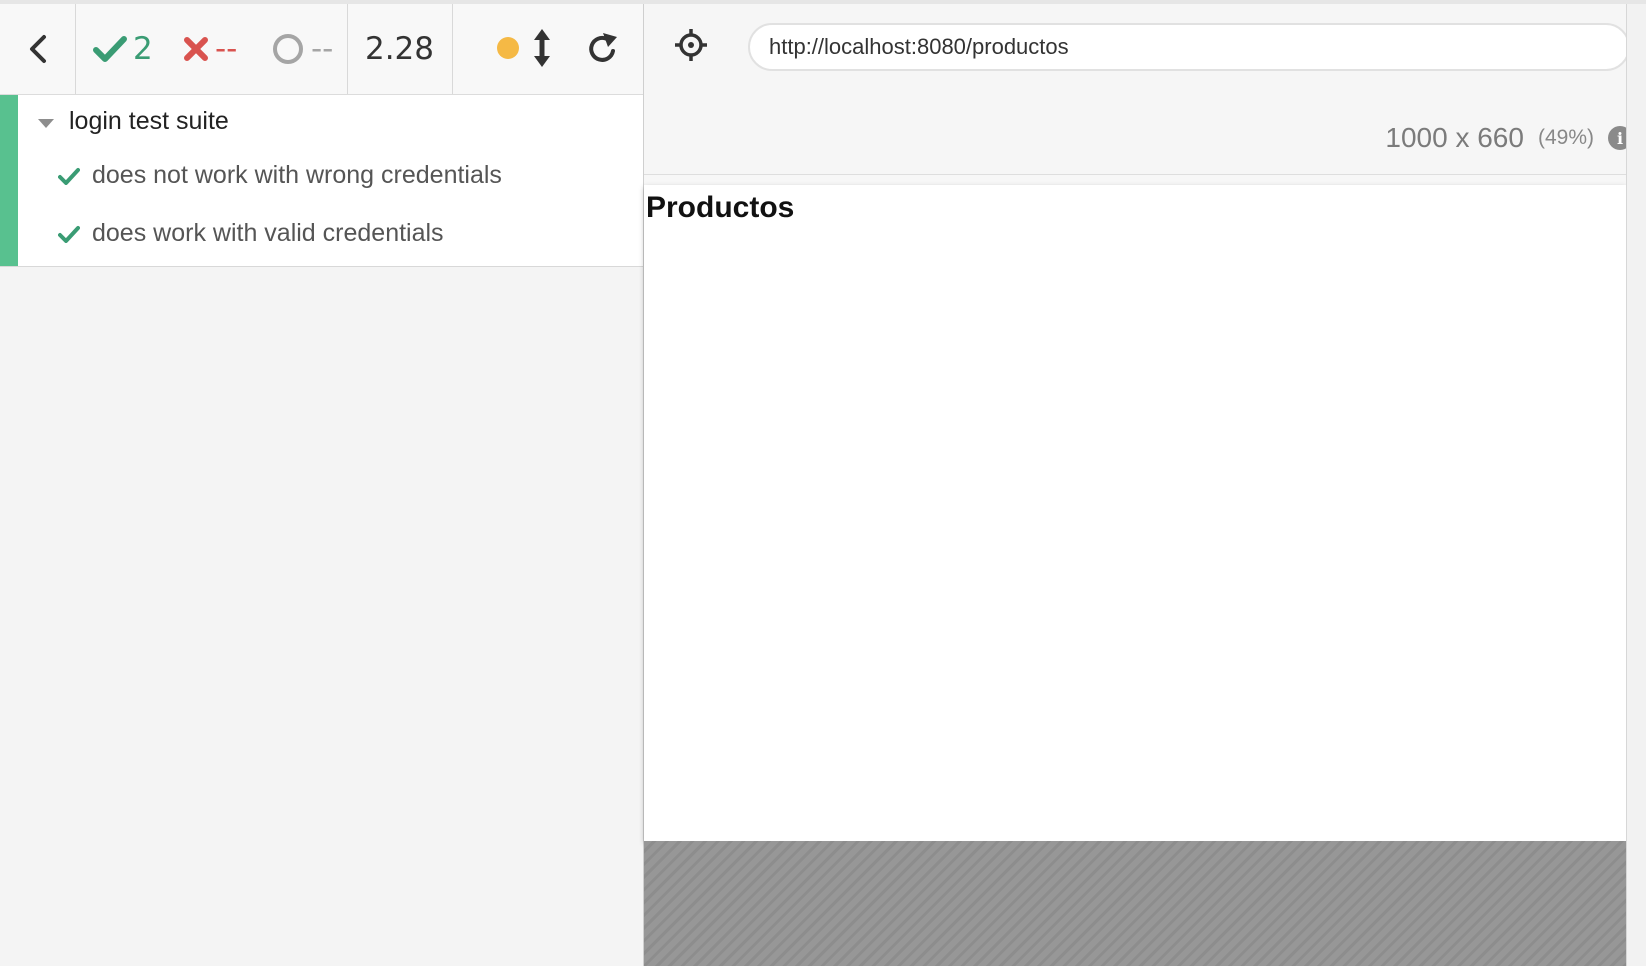  What do you see at coordinates (9, 180) in the screenshot?
I see `suite-status-bar` at bounding box center [9, 180].